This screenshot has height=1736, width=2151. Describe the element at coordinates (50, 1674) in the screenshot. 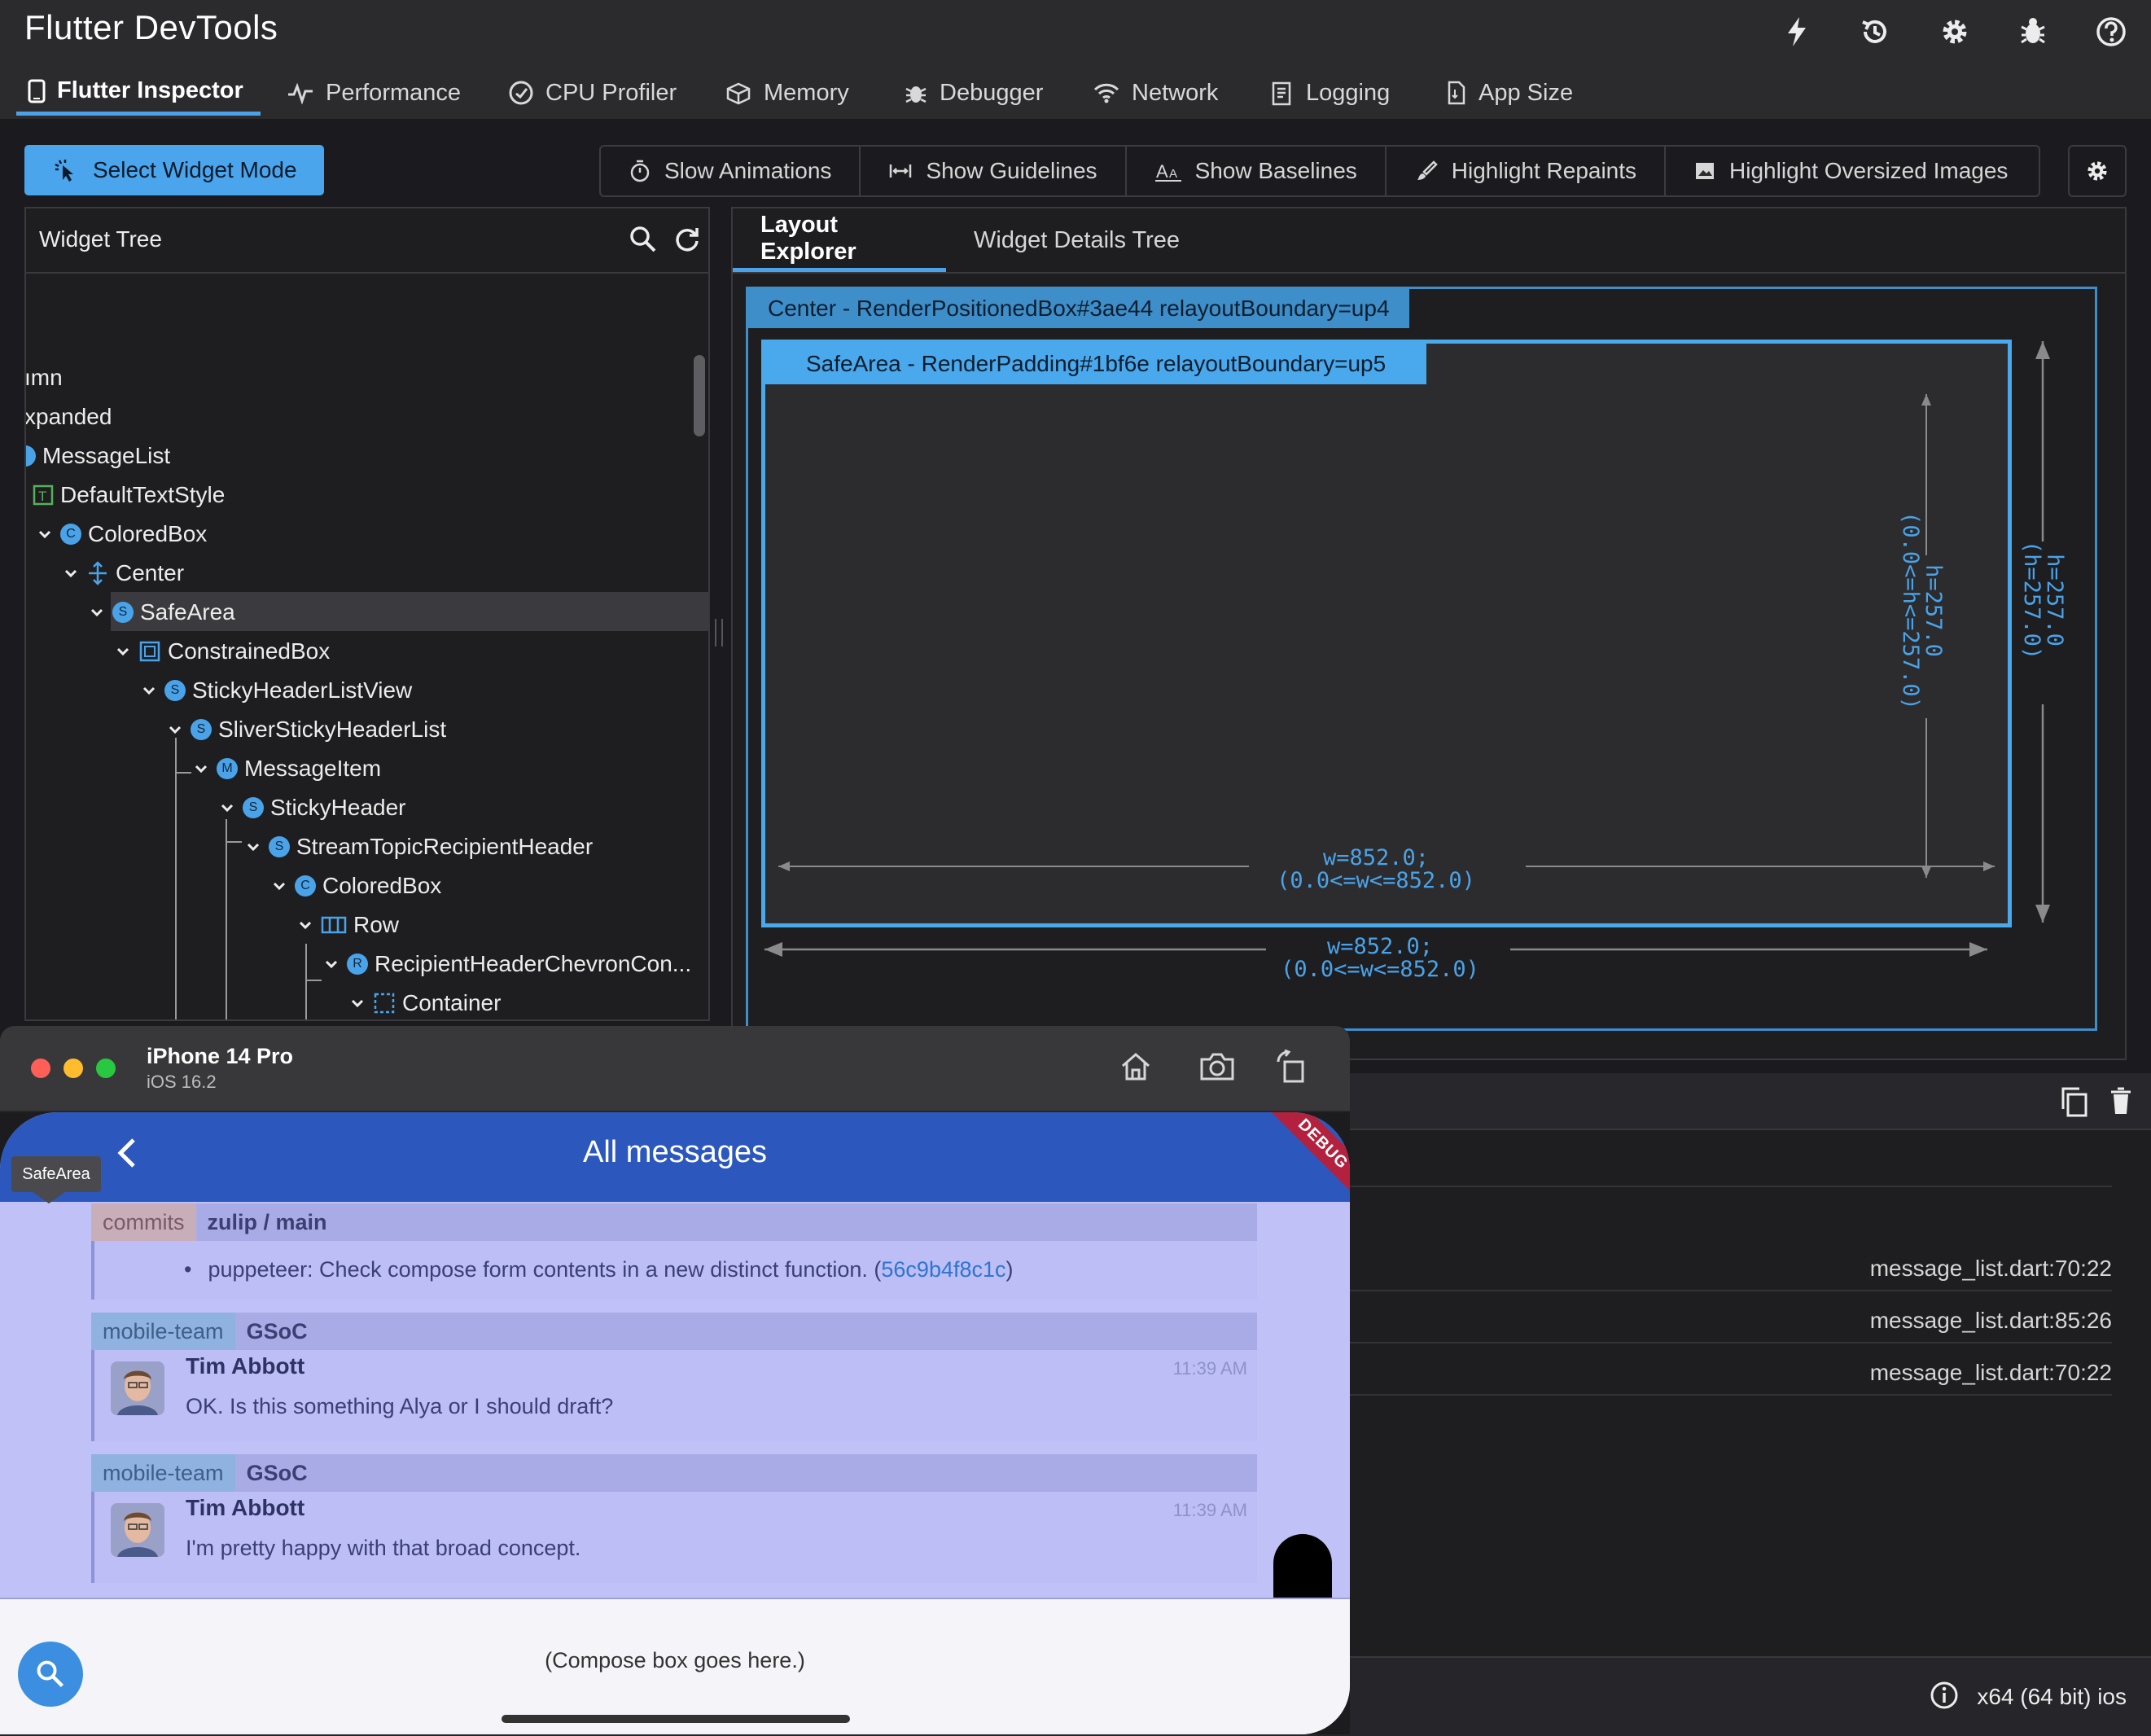

I see `search-fab` at that location.